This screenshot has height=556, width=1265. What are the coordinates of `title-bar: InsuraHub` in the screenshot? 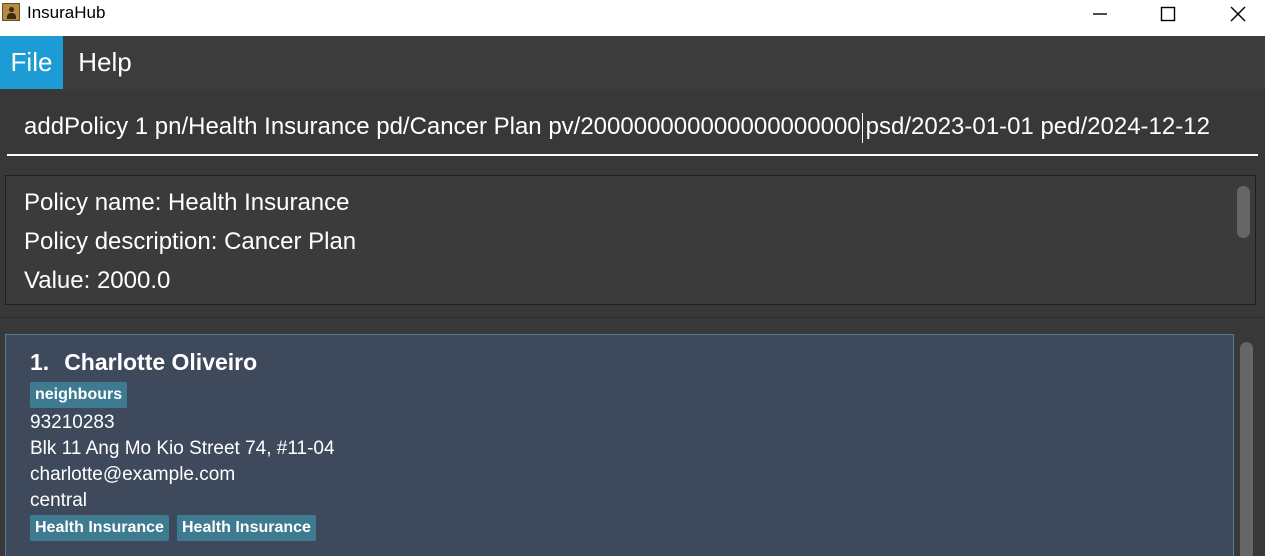 It's located at (632, 18).